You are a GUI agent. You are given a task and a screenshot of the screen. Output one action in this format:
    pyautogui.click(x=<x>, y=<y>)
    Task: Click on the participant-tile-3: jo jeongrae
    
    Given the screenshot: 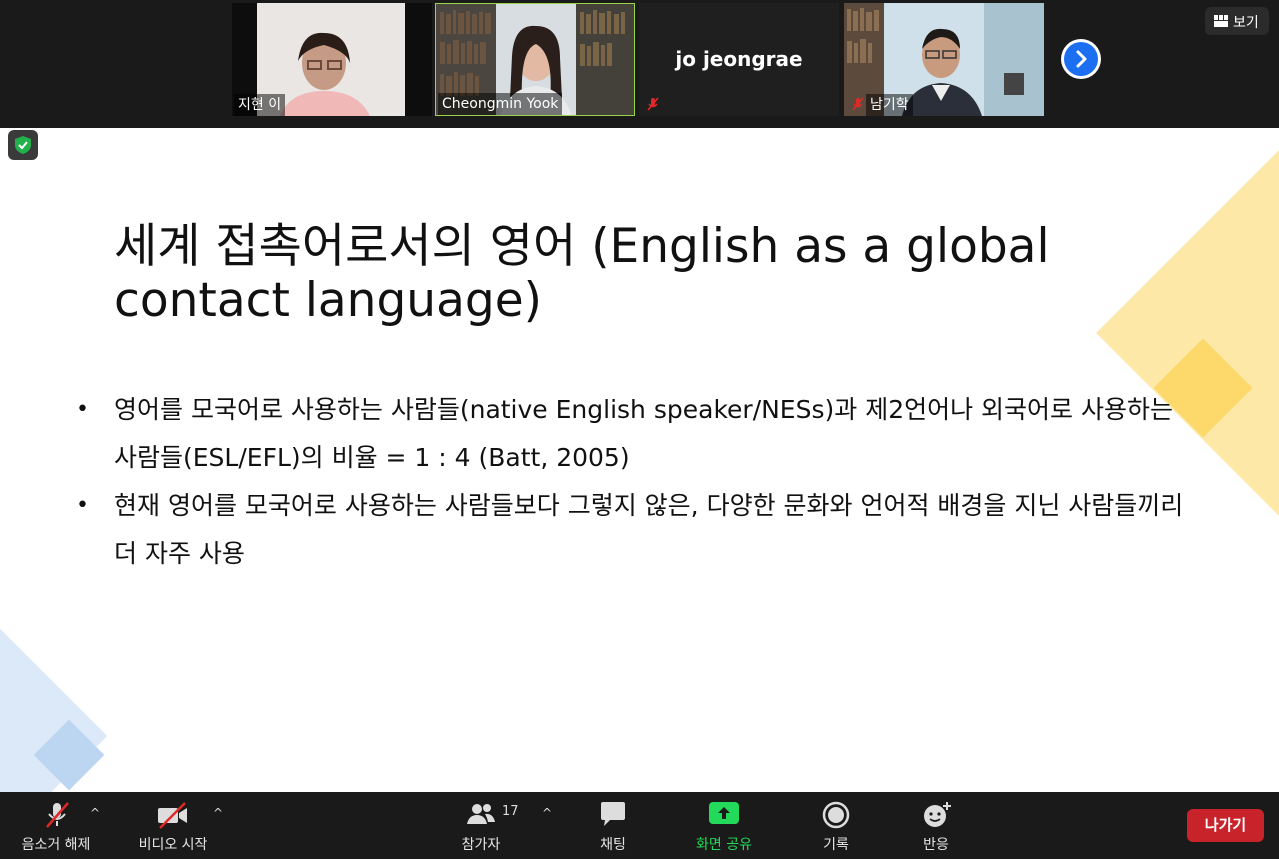 What is the action you would take?
    pyautogui.click(x=739, y=59)
    